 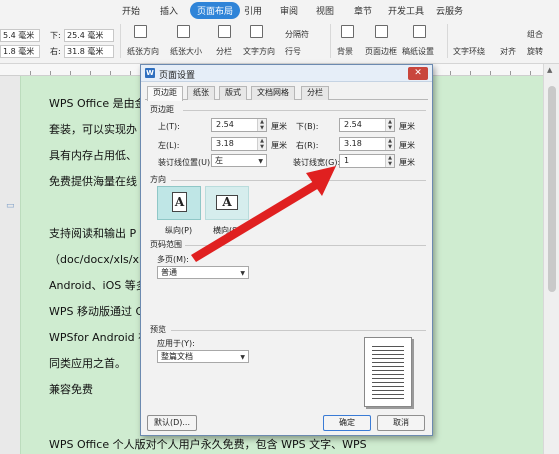 I want to click on tab-page-layout: 页面布局, so click(x=215, y=10).